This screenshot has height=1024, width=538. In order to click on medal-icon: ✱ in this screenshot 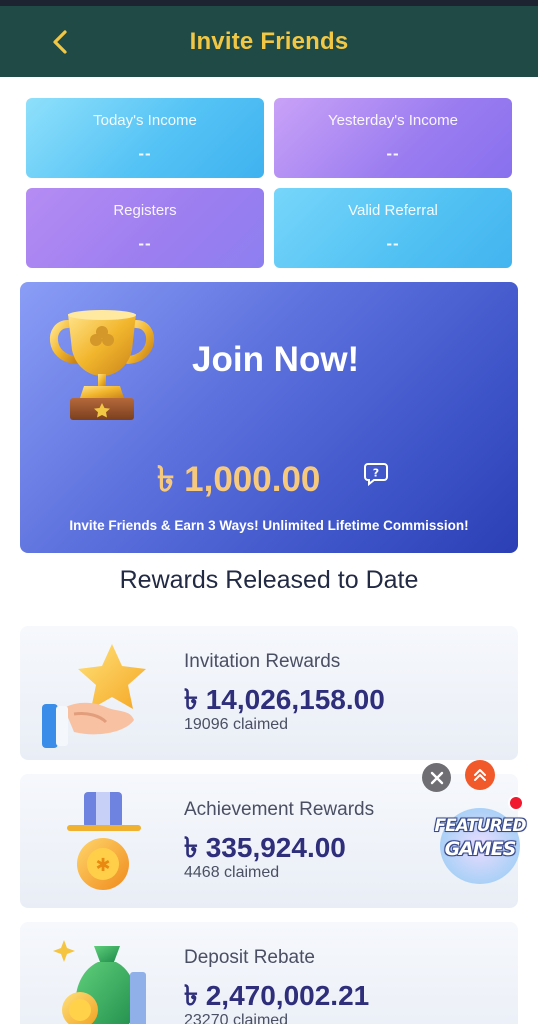, I will do `click(104, 841)`.